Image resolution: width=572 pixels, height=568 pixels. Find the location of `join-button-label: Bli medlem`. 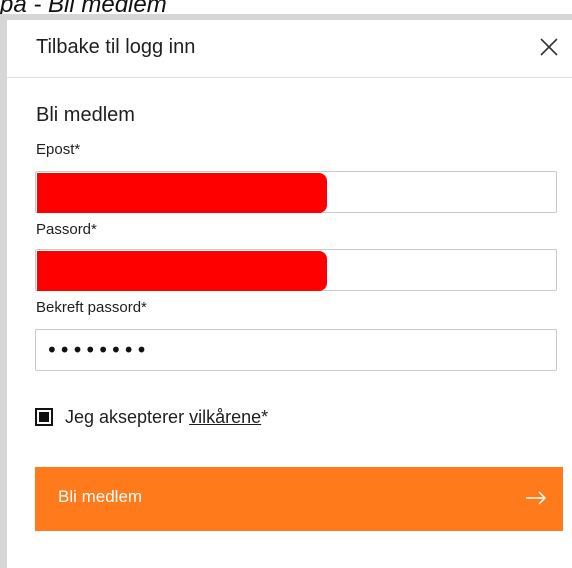

join-button-label: Bli medlem is located at coordinates (100, 496).